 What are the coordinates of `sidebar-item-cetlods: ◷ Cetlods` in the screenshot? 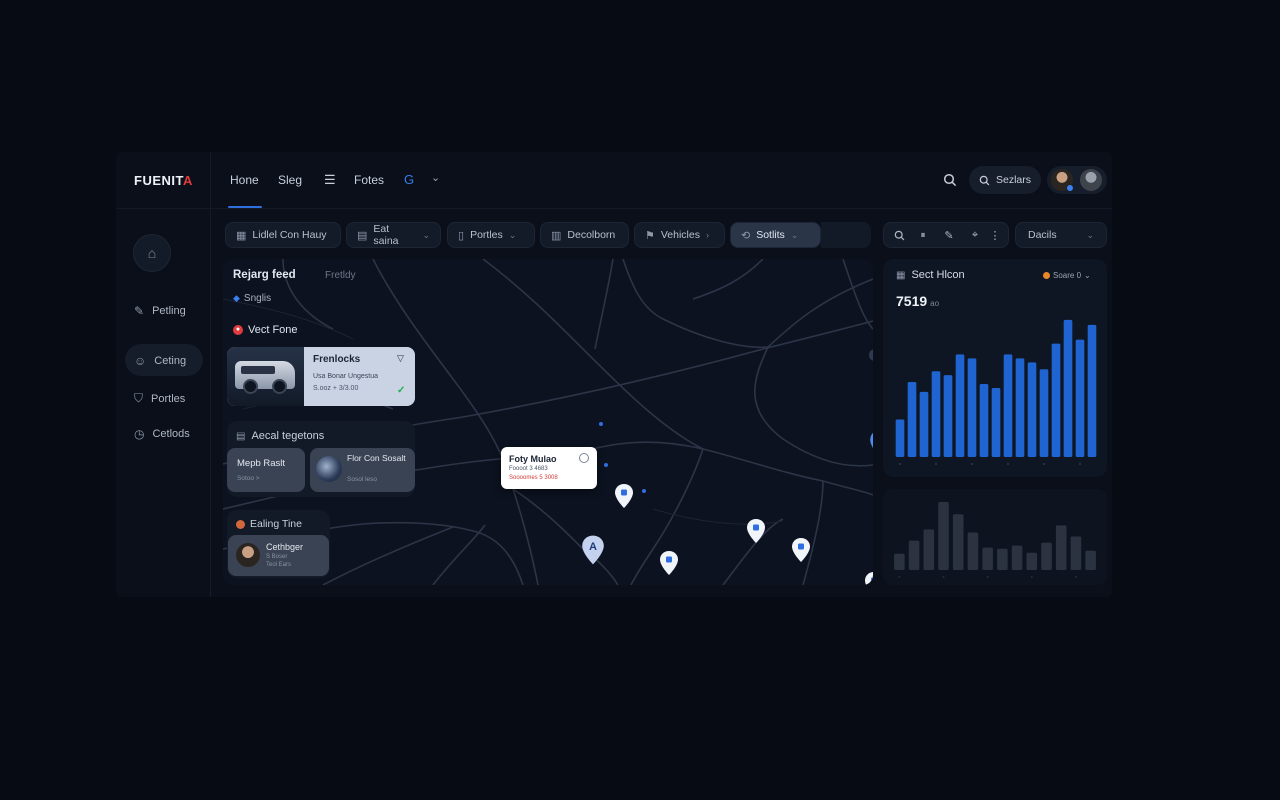 It's located at (162, 434).